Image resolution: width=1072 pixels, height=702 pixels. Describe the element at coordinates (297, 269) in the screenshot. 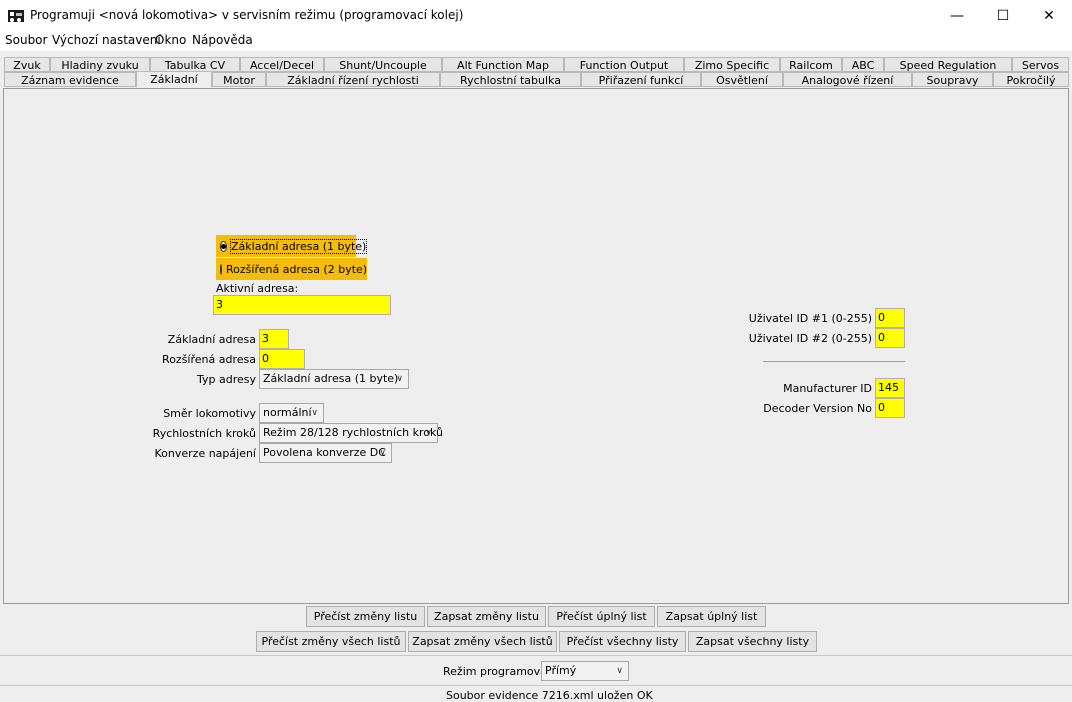

I see `long-address-radio-label: Rozšířená adresa (2 byte)` at that location.